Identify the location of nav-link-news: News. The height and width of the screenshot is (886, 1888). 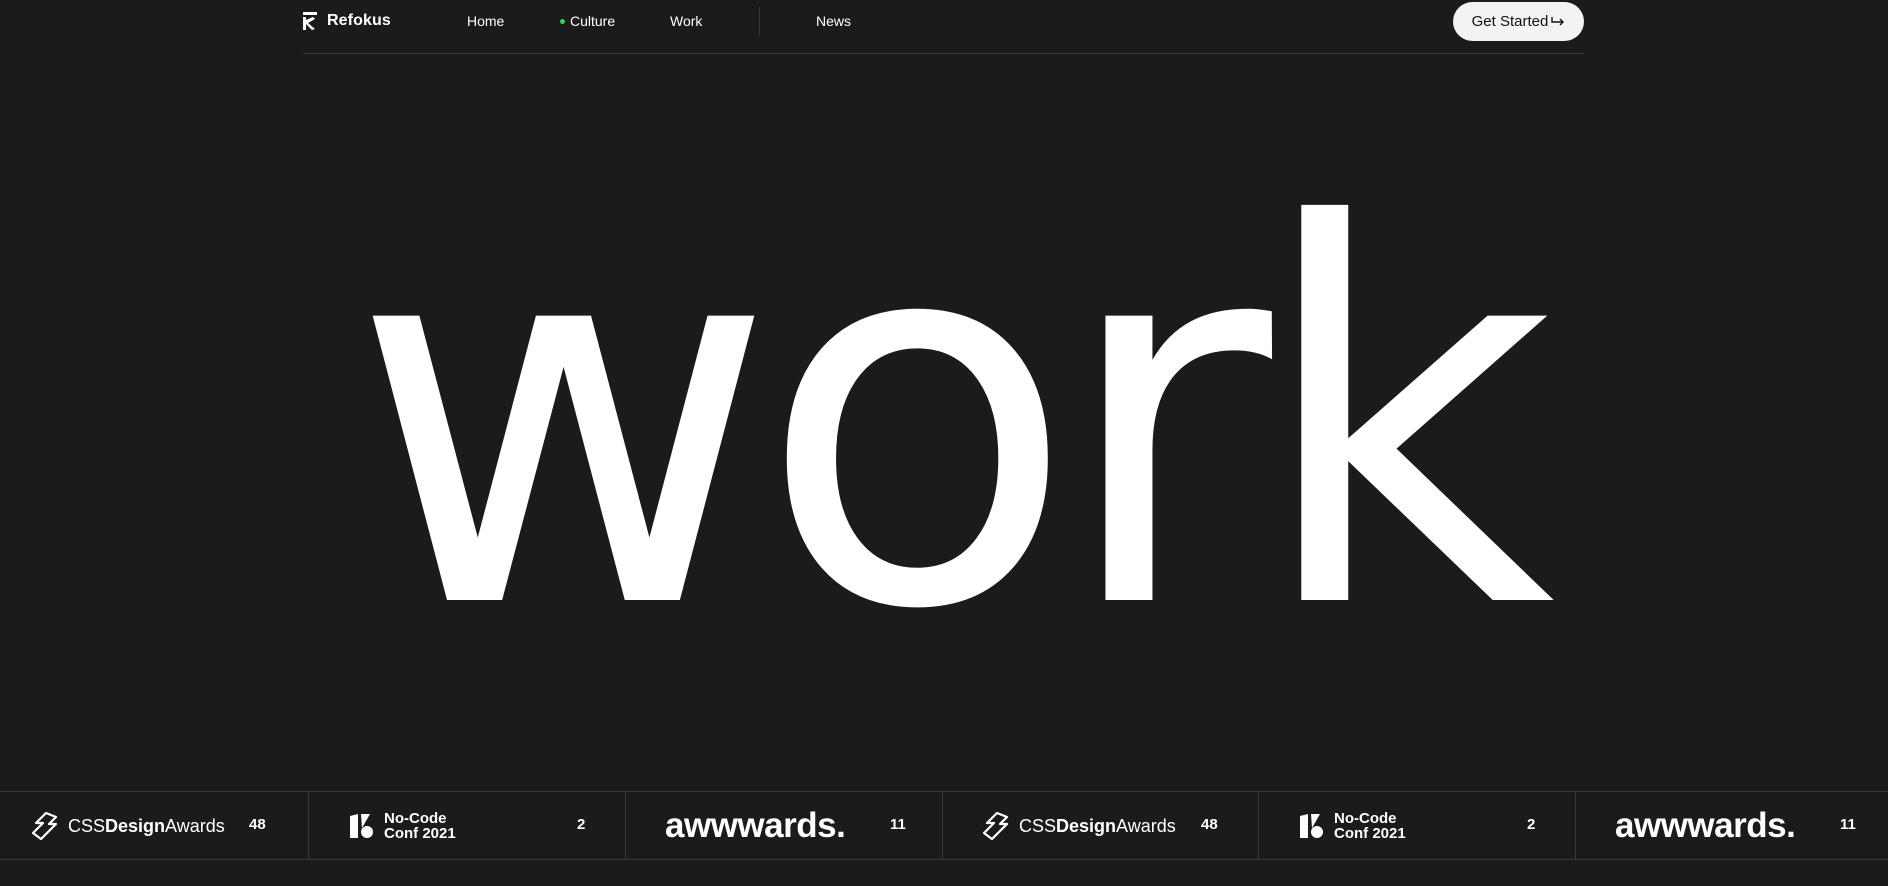
(833, 21).